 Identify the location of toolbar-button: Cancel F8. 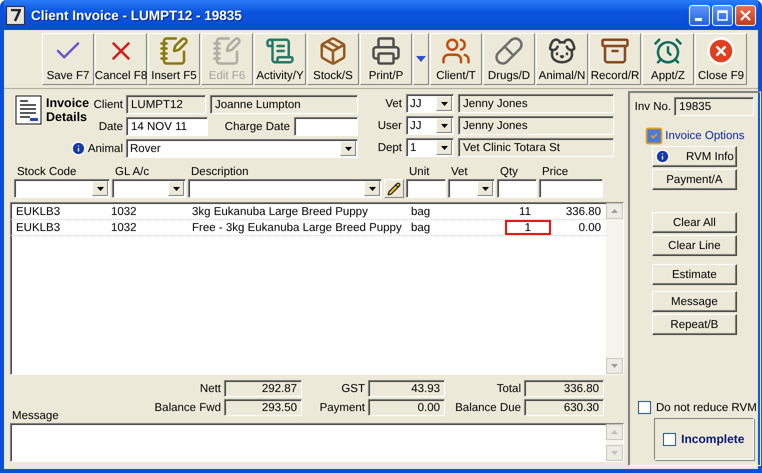
(121, 59).